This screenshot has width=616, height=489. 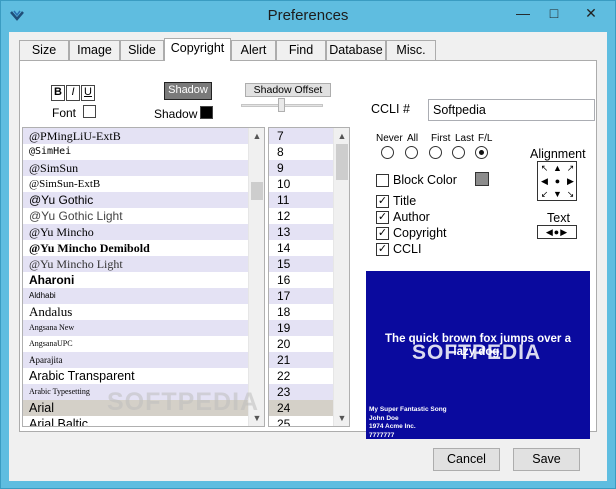 I want to click on ccli-number-input: Softpedia, so click(x=511, y=110).